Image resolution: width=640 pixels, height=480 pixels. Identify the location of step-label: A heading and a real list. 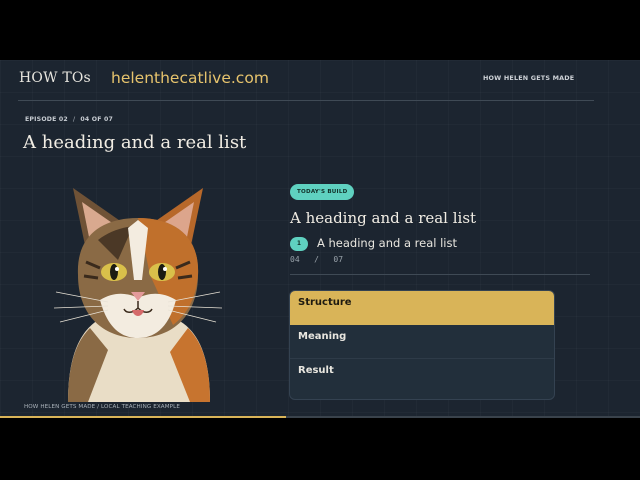
(387, 243).